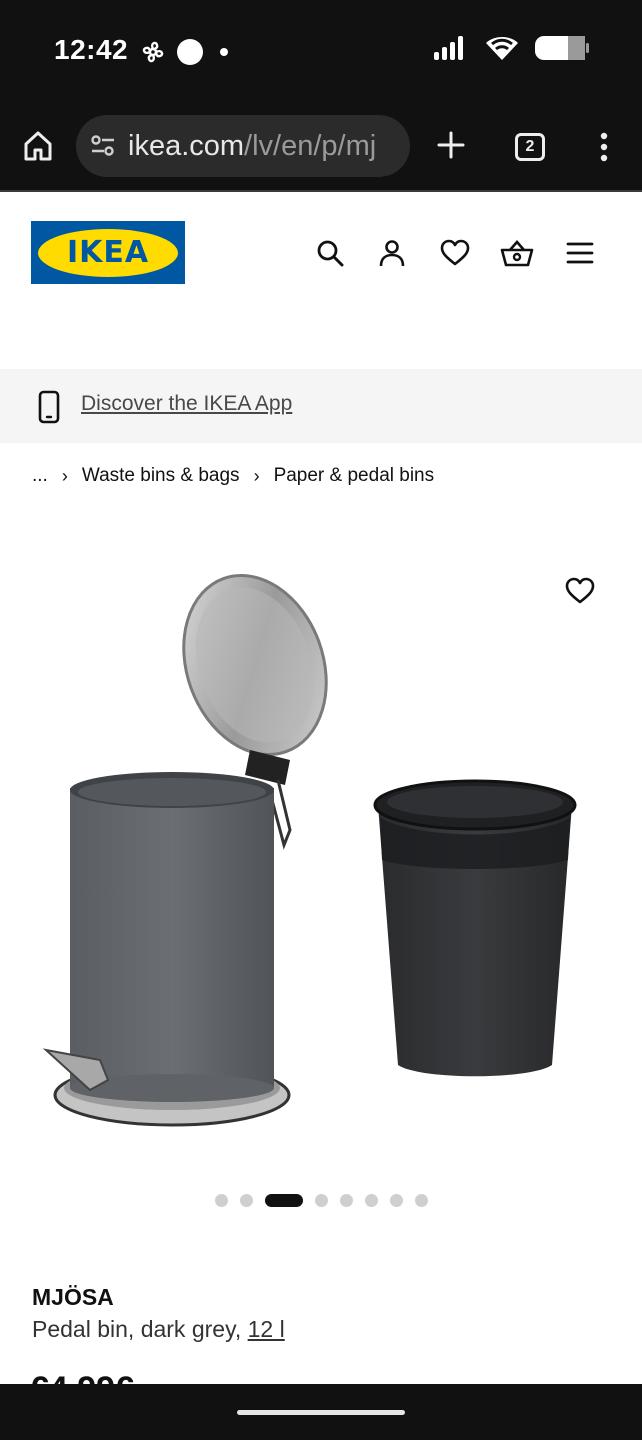  Describe the element at coordinates (49, 407) in the screenshot. I see `smartphone-icon` at that location.